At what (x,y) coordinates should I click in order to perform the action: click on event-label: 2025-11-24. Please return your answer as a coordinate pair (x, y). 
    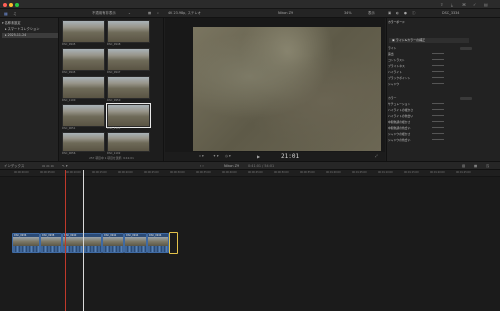
    Looking at the image, I should click on (17, 35).